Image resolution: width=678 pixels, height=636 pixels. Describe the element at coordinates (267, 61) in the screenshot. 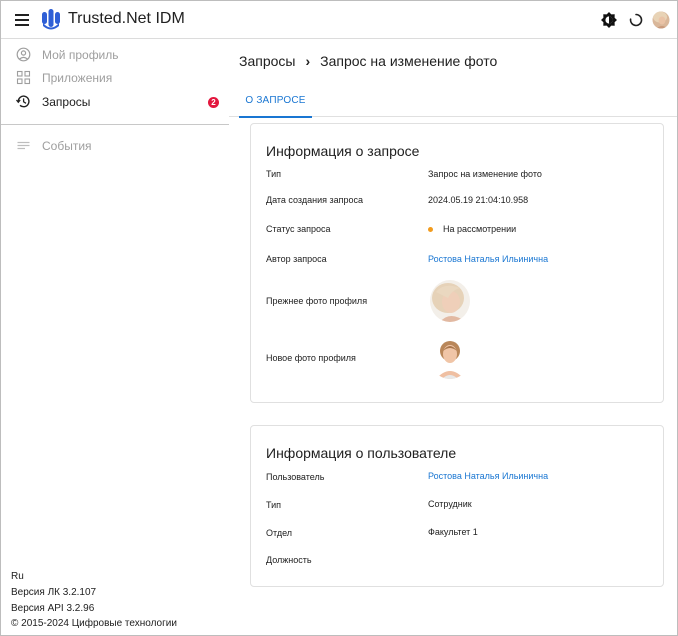

I see `breadcrumb-parent: Запросы` at that location.